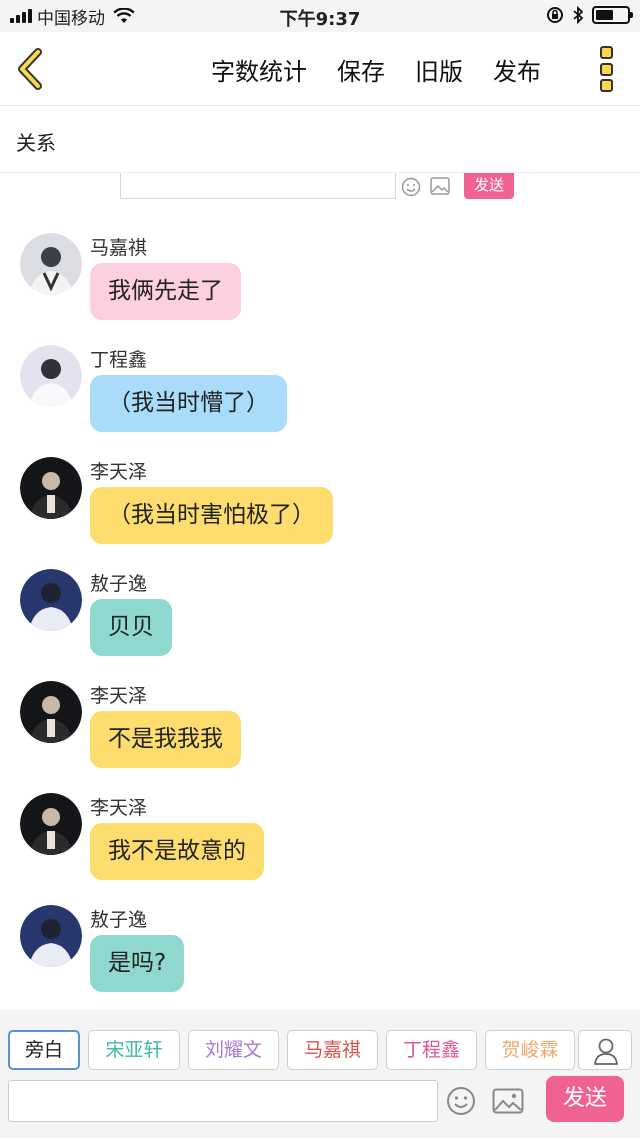 The height and width of the screenshot is (1138, 640). I want to click on role-chip: 丁程鑫, so click(431, 1050).